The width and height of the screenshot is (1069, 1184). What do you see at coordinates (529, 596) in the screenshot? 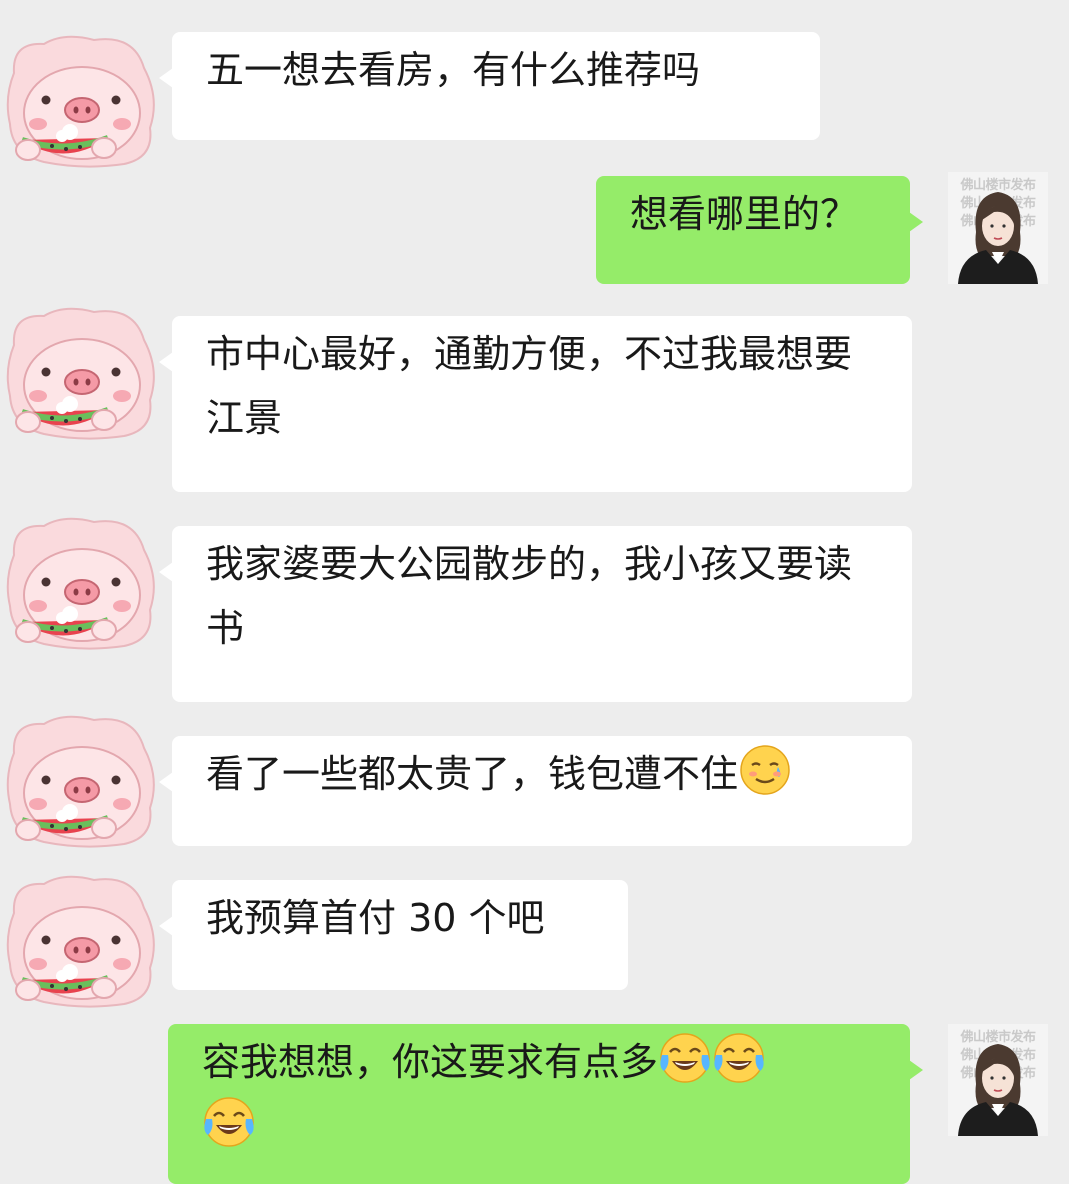
I see `message-text: 我家婆要大公园散步的，我小孩又要读书` at bounding box center [529, 596].